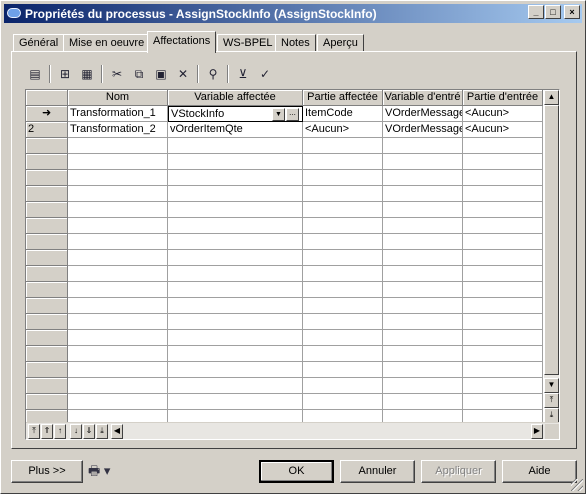 This screenshot has height=494, width=586. I want to click on insert-row-icon: ⊞, so click(65, 74).